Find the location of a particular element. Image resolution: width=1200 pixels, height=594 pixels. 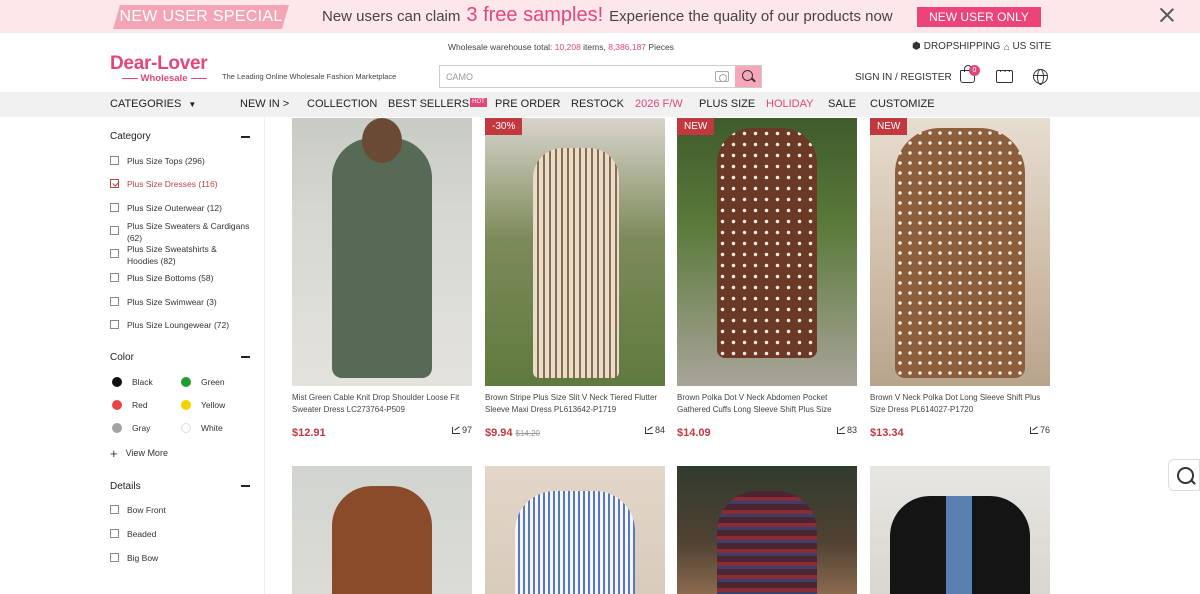

product-meta: $12.91 97 is located at coordinates (382, 431).